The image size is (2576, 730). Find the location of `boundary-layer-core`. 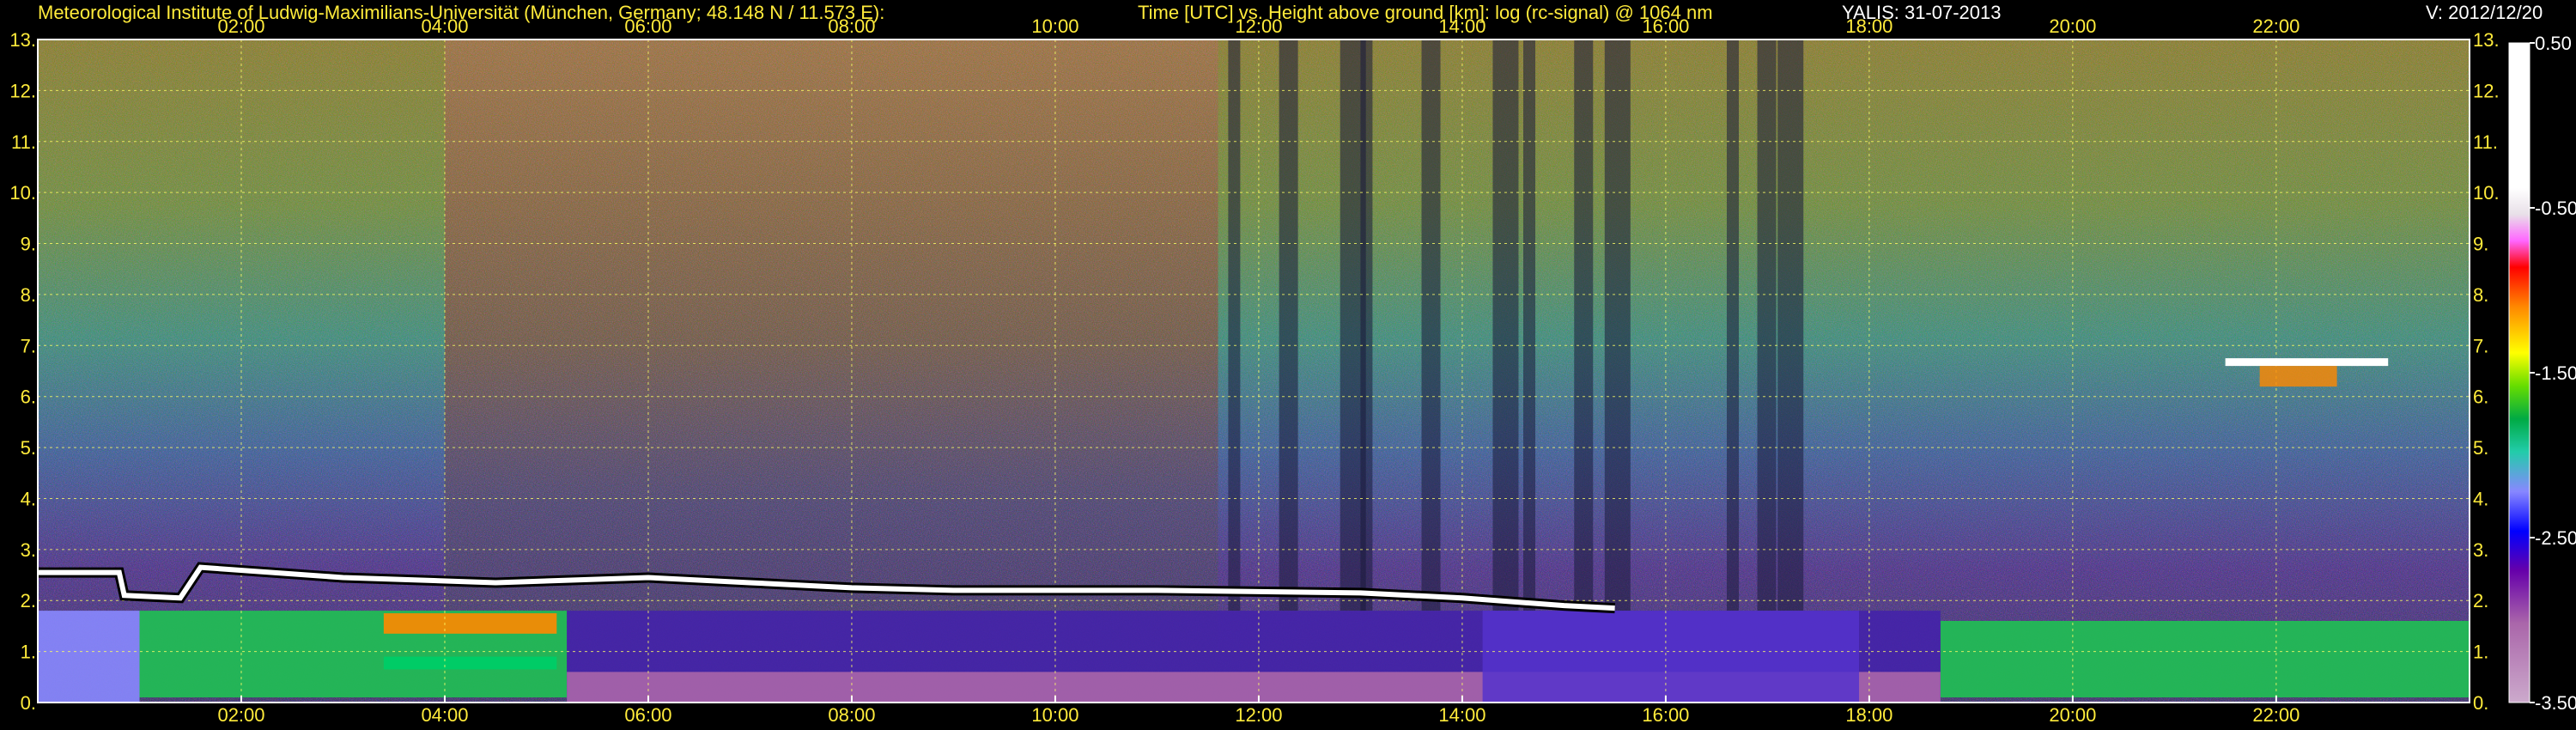

boundary-layer-core is located at coordinates (470, 663).